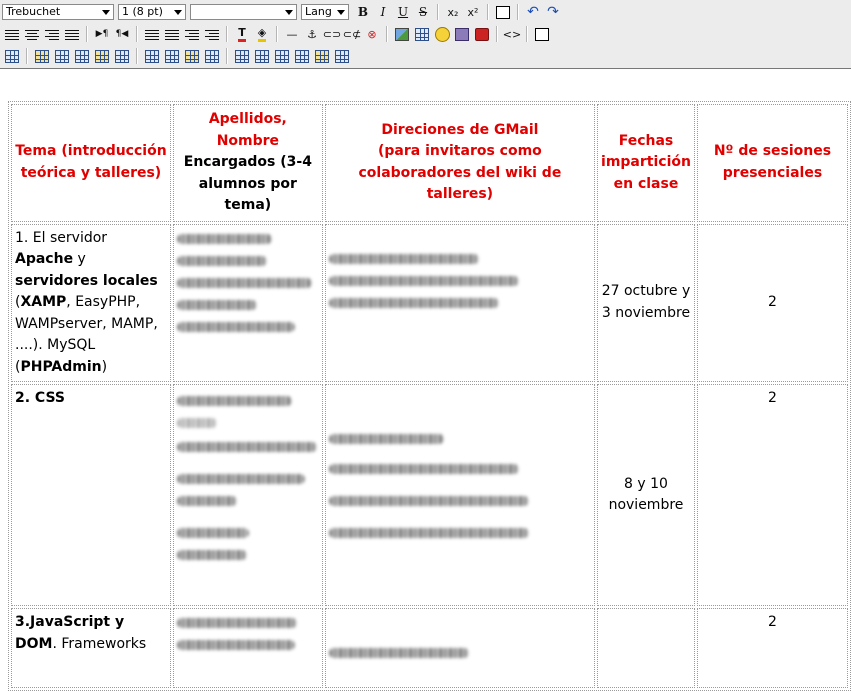 This screenshot has width=851, height=691. Describe the element at coordinates (242, 34) in the screenshot. I see `text-color-button: T` at that location.